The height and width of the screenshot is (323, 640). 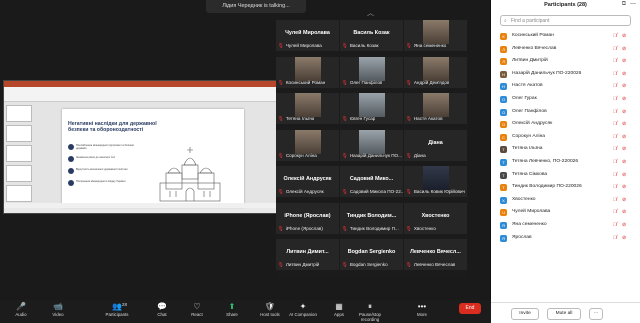 What do you see at coordinates (370, 13) in the screenshot?
I see `chevron-up-icon: ︿` at bounding box center [370, 13].